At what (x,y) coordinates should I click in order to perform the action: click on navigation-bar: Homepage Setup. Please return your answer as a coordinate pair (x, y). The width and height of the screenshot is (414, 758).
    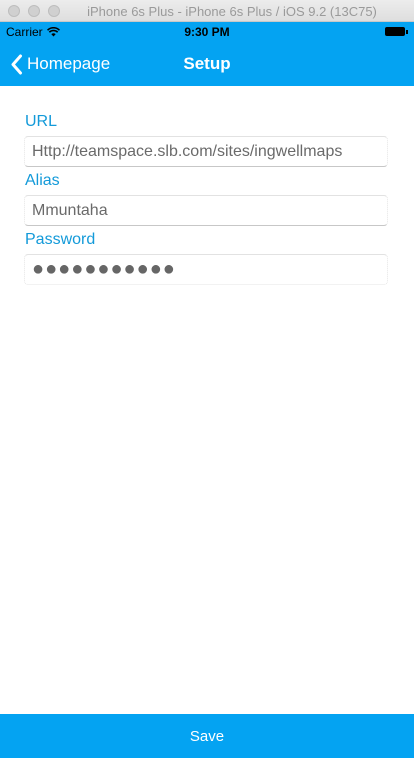
    Looking at the image, I should click on (207, 64).